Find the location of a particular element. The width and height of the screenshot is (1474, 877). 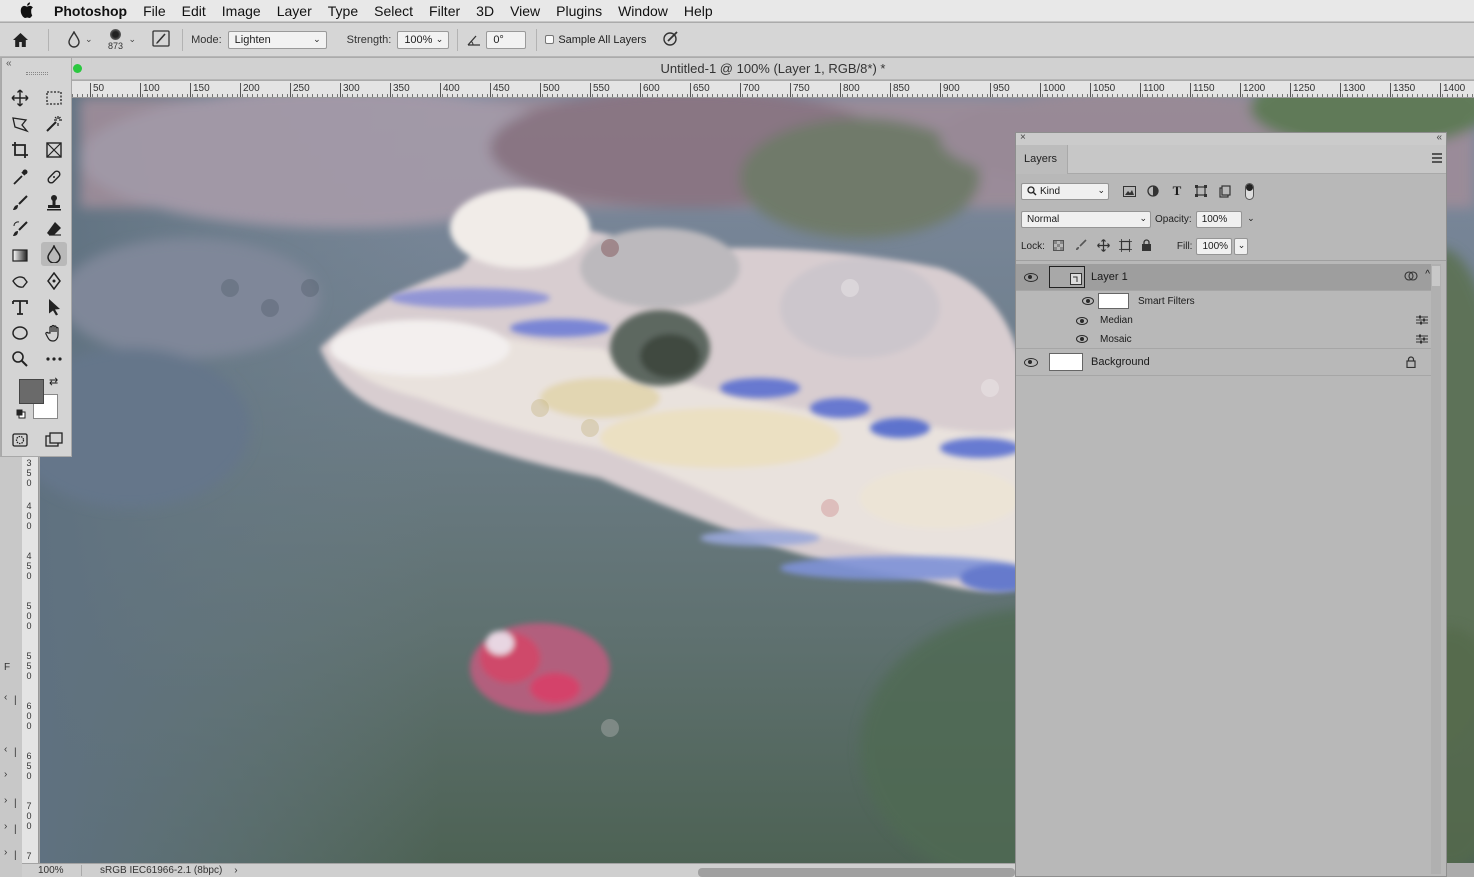

lock-transparent-icon is located at coordinates (1058, 246).